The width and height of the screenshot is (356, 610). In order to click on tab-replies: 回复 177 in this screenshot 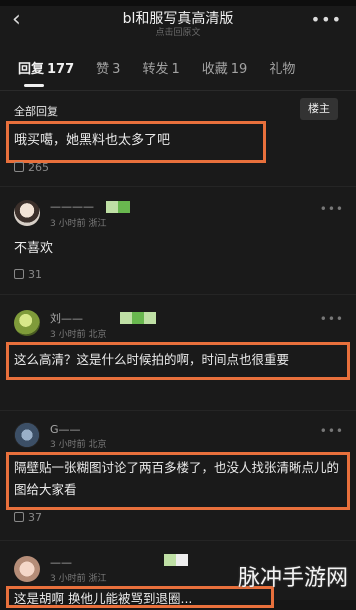, I will do `click(46, 70)`.